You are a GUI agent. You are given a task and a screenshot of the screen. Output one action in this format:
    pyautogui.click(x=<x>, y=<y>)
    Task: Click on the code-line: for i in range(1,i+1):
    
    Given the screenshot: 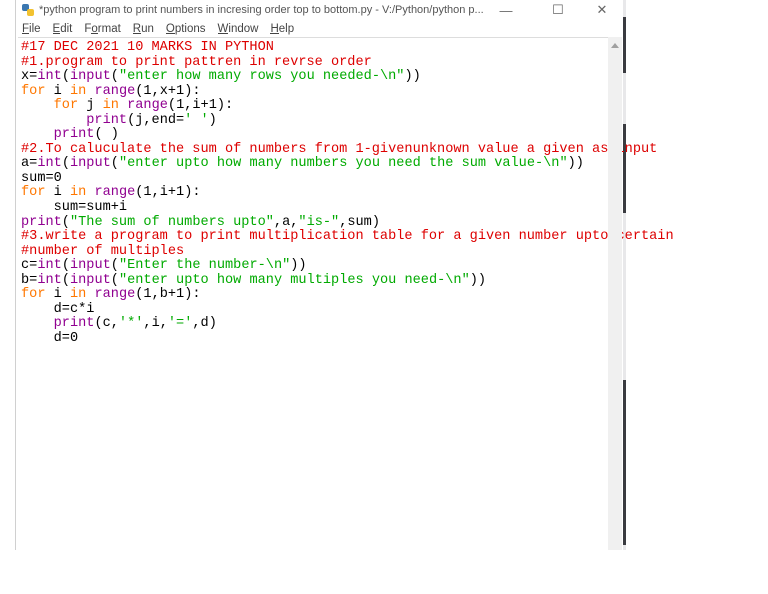 What is the action you would take?
    pyautogui.click(x=347, y=193)
    